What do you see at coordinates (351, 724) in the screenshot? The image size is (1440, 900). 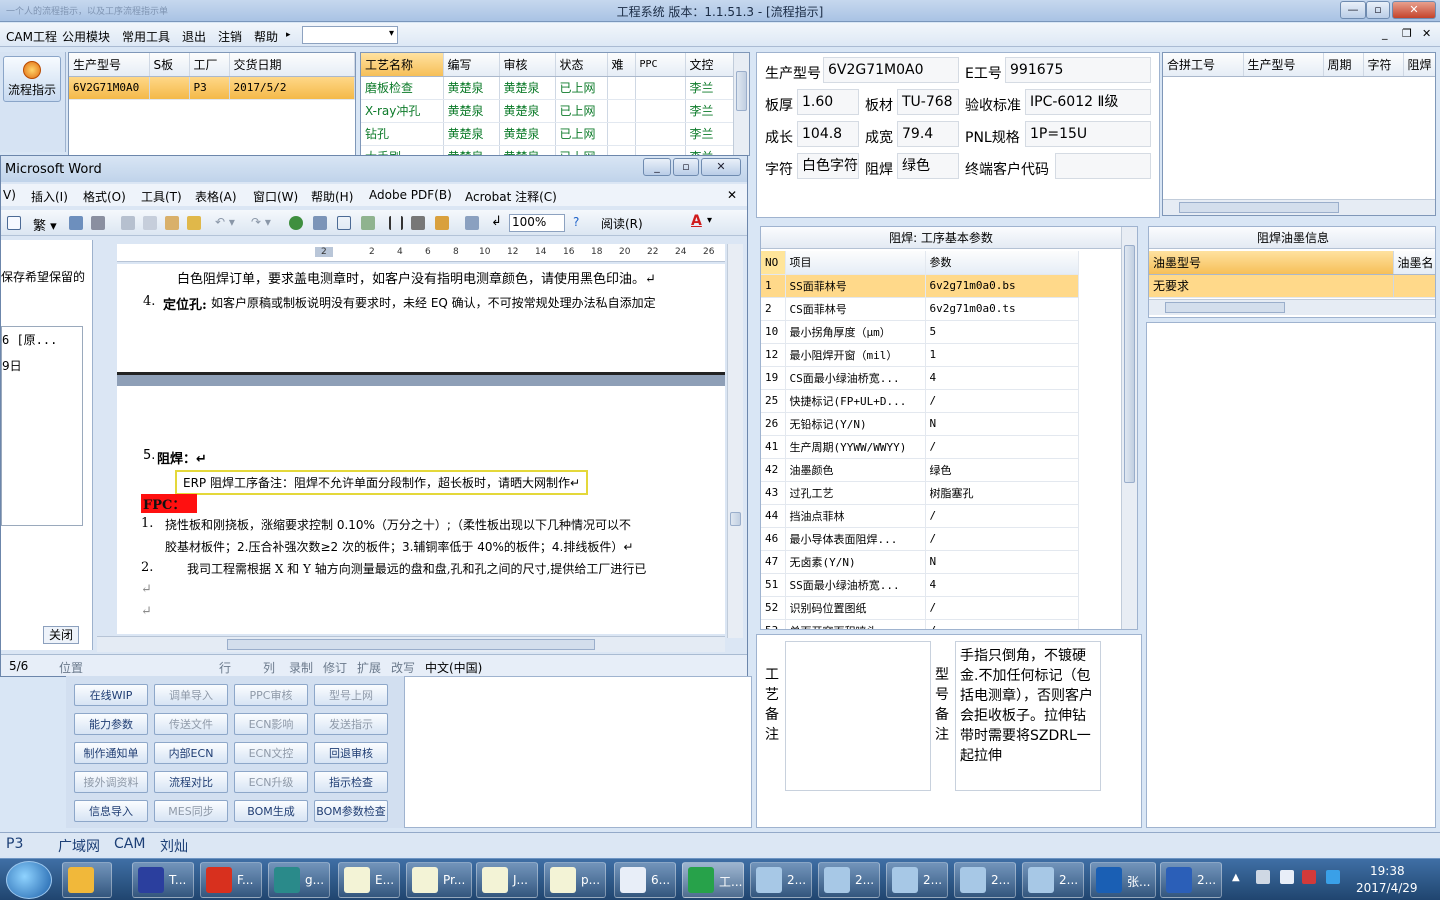 I see `send-instruction-button: 发送指示` at bounding box center [351, 724].